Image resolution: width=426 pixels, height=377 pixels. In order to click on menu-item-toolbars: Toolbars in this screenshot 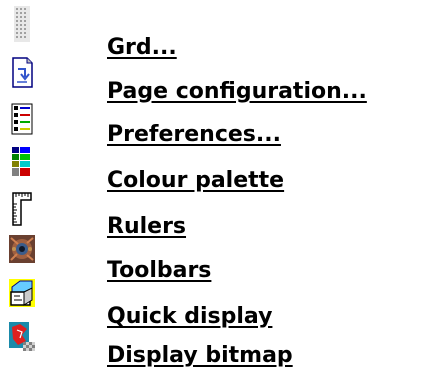, I will do `click(213, 258)`.